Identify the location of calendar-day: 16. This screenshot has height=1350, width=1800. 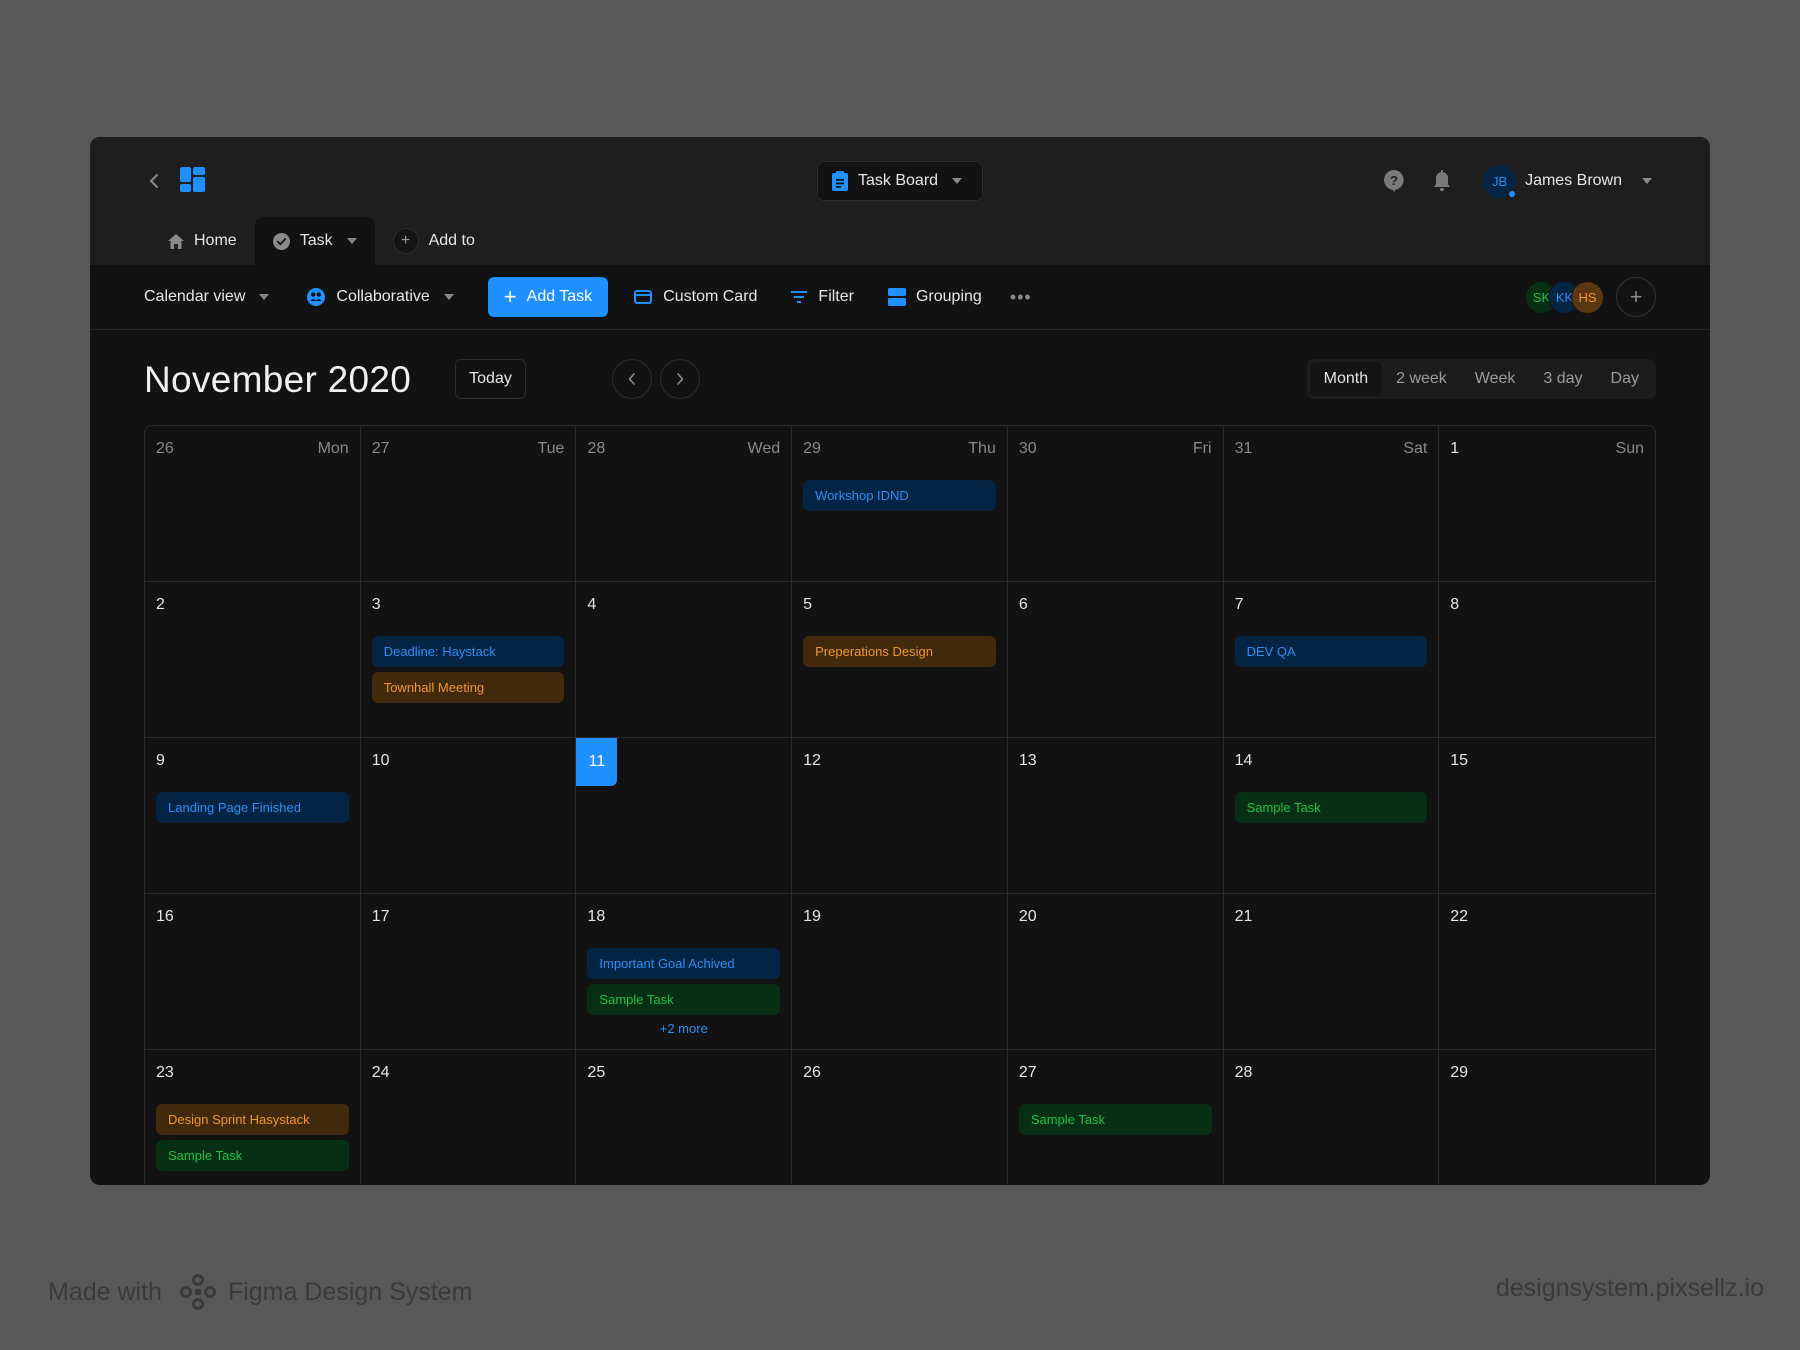
(253, 972).